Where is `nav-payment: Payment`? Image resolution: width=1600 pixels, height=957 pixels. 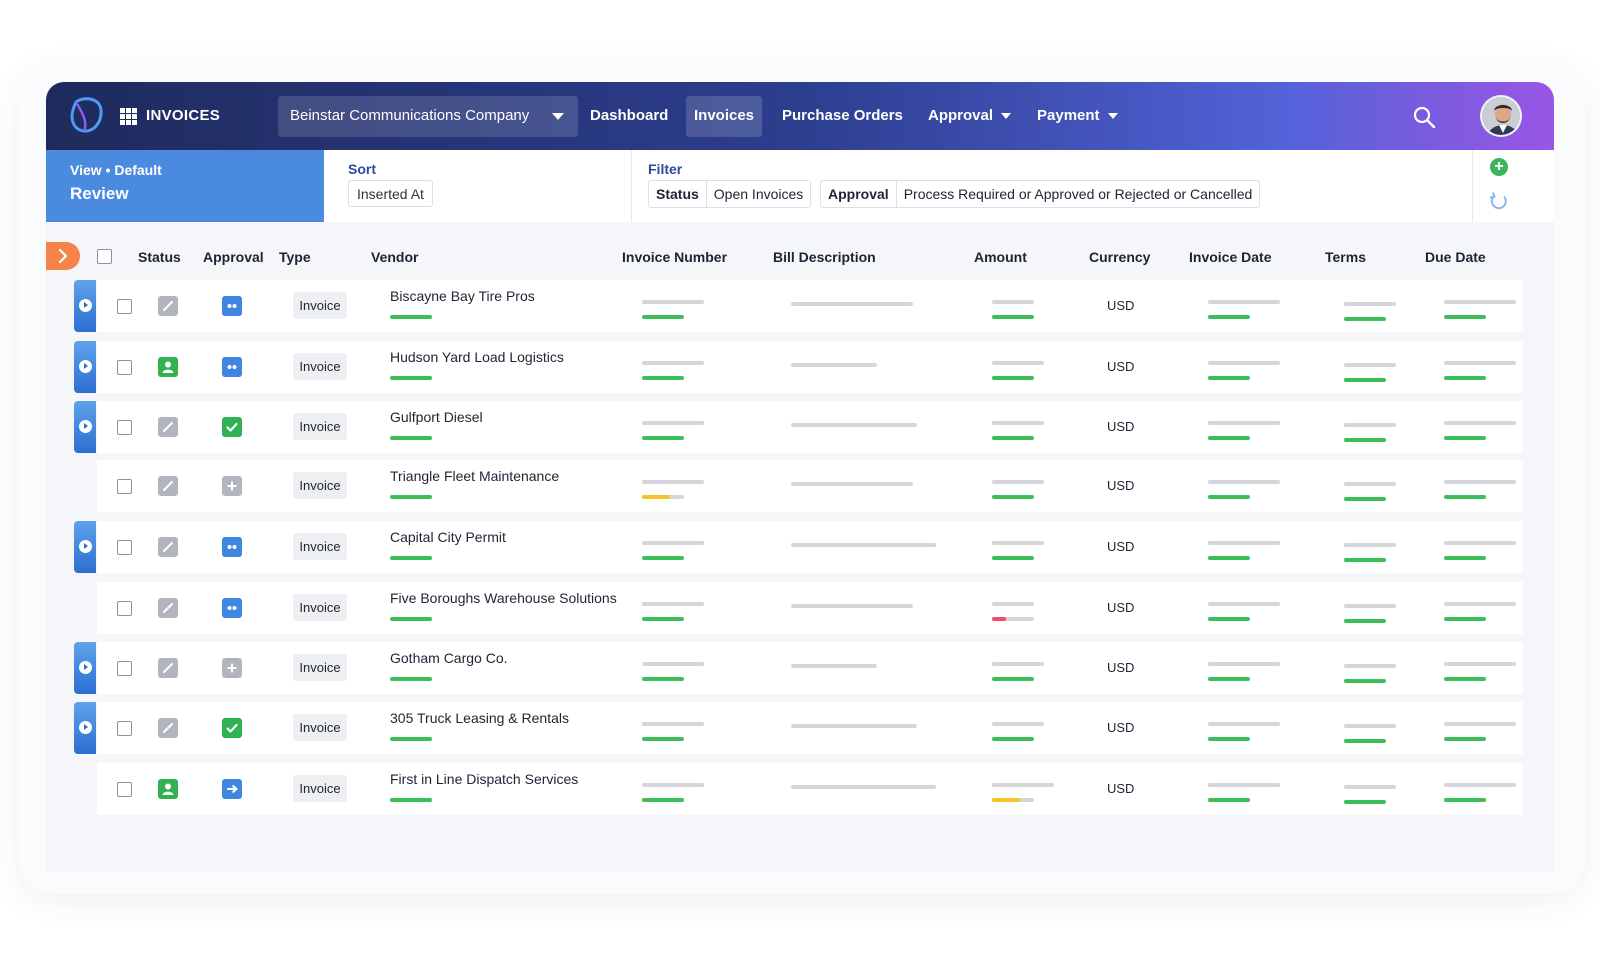 nav-payment: Payment is located at coordinates (1077, 116).